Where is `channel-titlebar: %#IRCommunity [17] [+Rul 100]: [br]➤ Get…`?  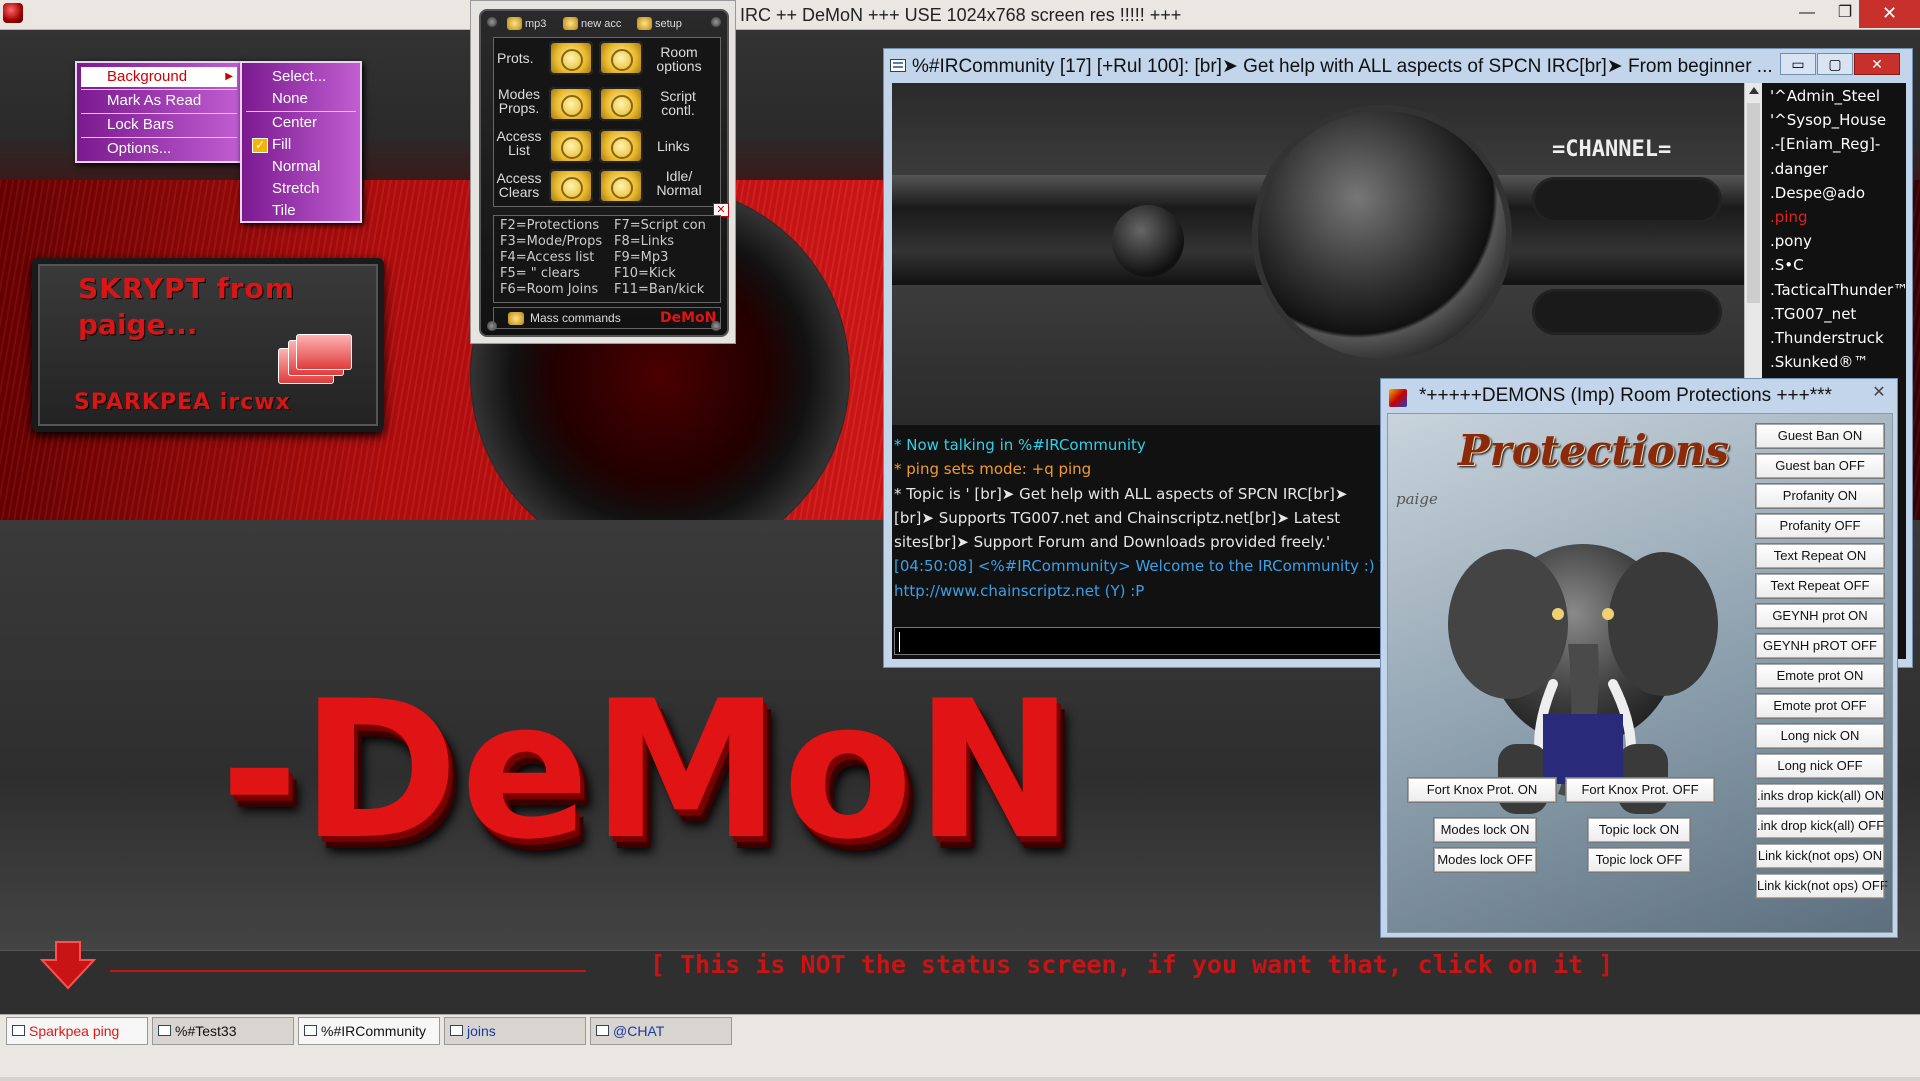
channel-titlebar: %#IRCommunity [17] [+Rul 100]: [br]➤ Get… is located at coordinates (1398, 66).